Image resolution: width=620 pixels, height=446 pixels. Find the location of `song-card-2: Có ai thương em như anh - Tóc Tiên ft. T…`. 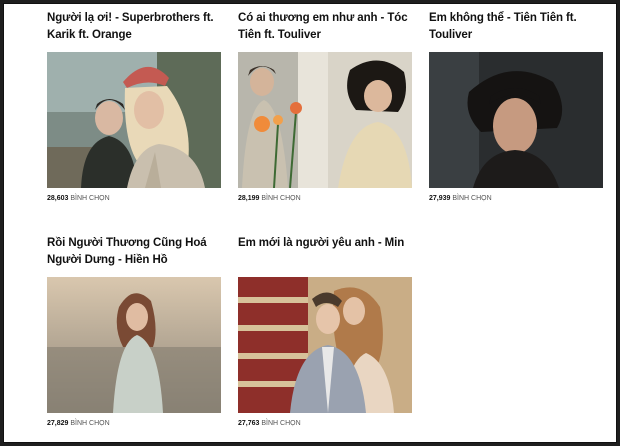

song-card-2: Có ai thương em như anh - Tóc Tiên ft. T… is located at coordinates (325, 107).